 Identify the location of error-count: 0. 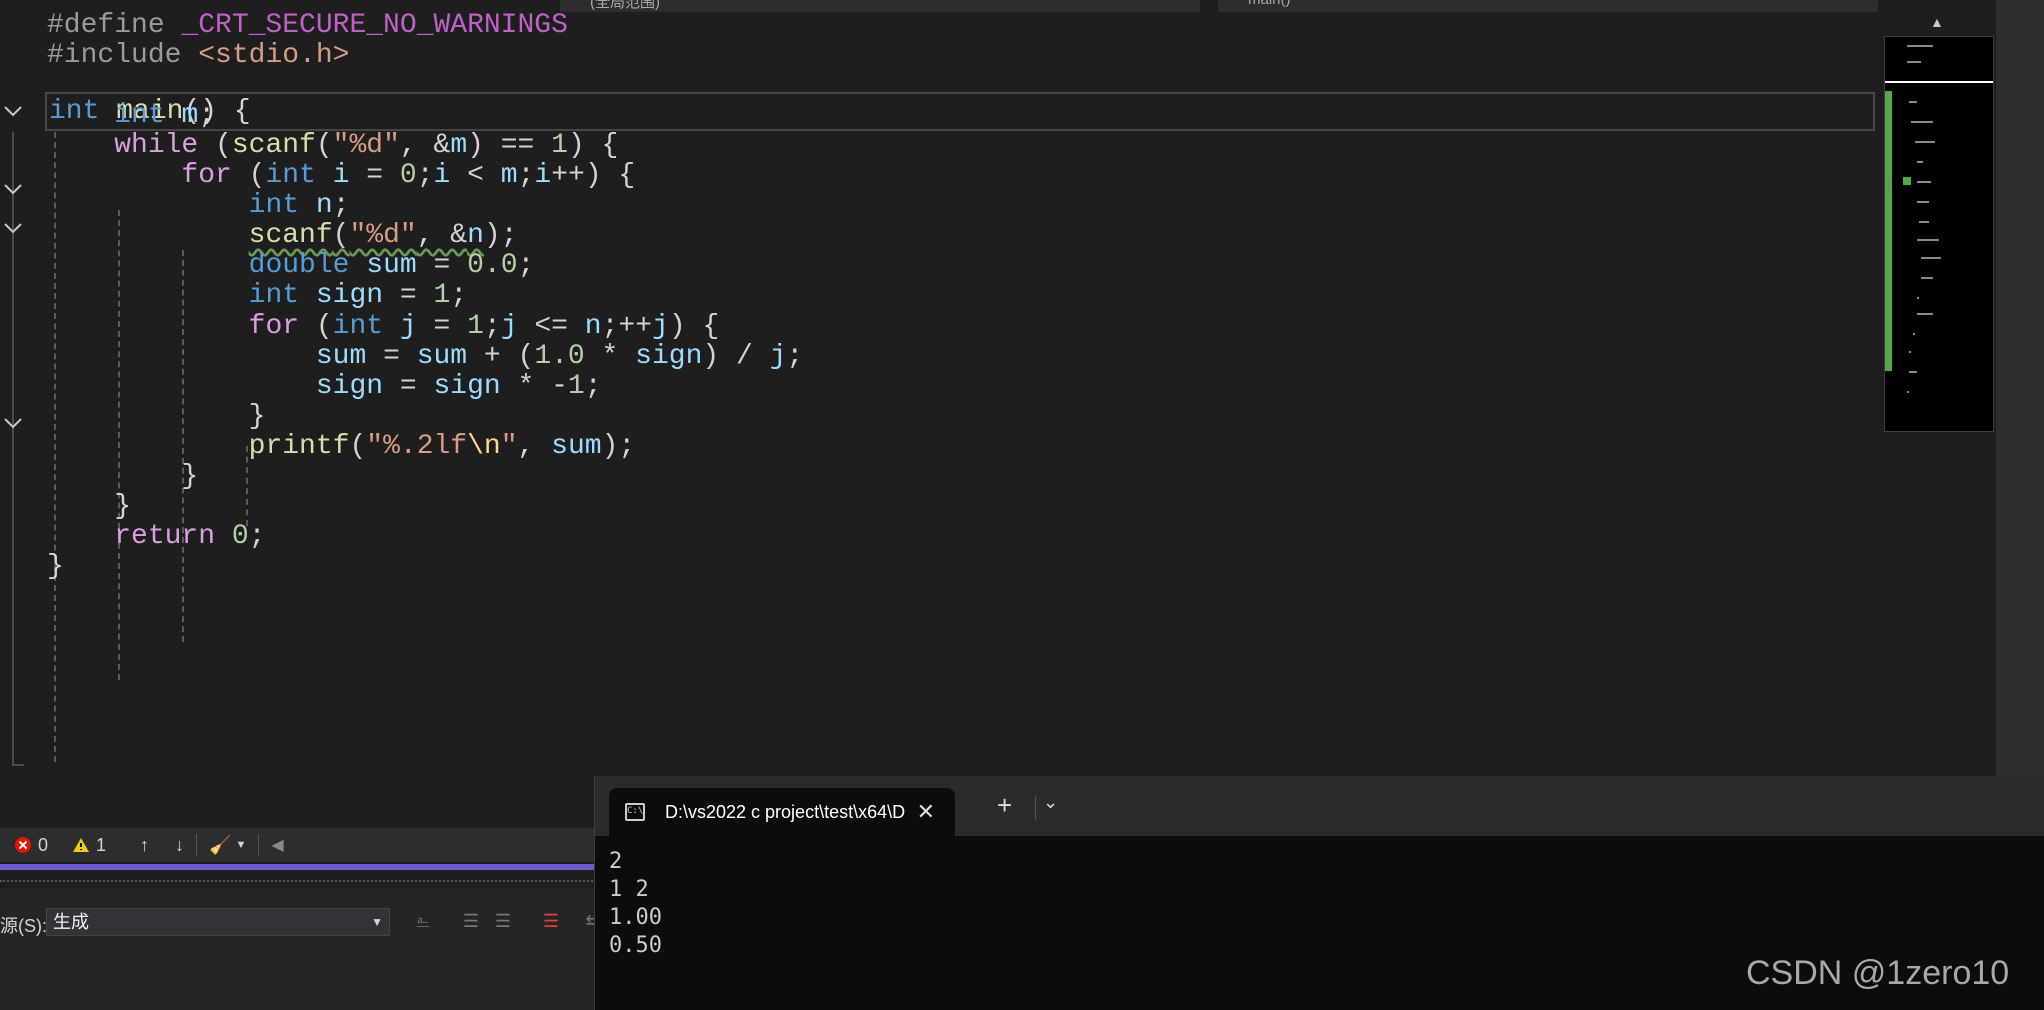
(43, 844).